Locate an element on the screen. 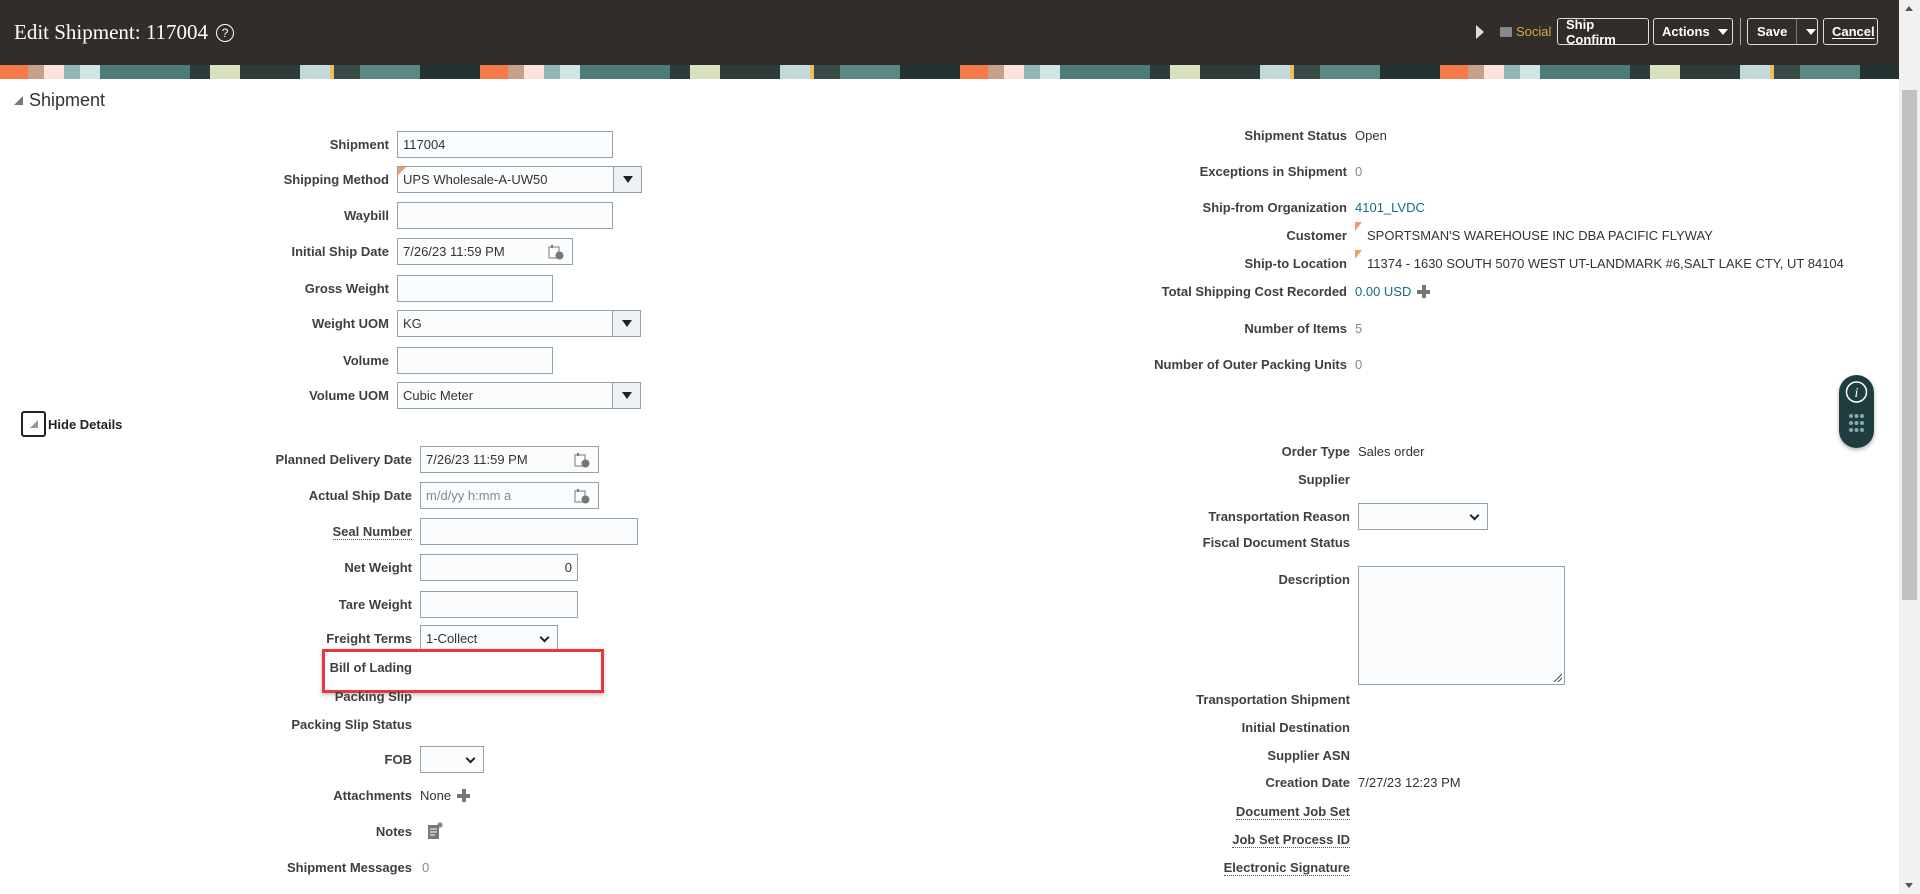  initial-ship-date-input: 7/26/23 11:59 PM is located at coordinates (485, 251).